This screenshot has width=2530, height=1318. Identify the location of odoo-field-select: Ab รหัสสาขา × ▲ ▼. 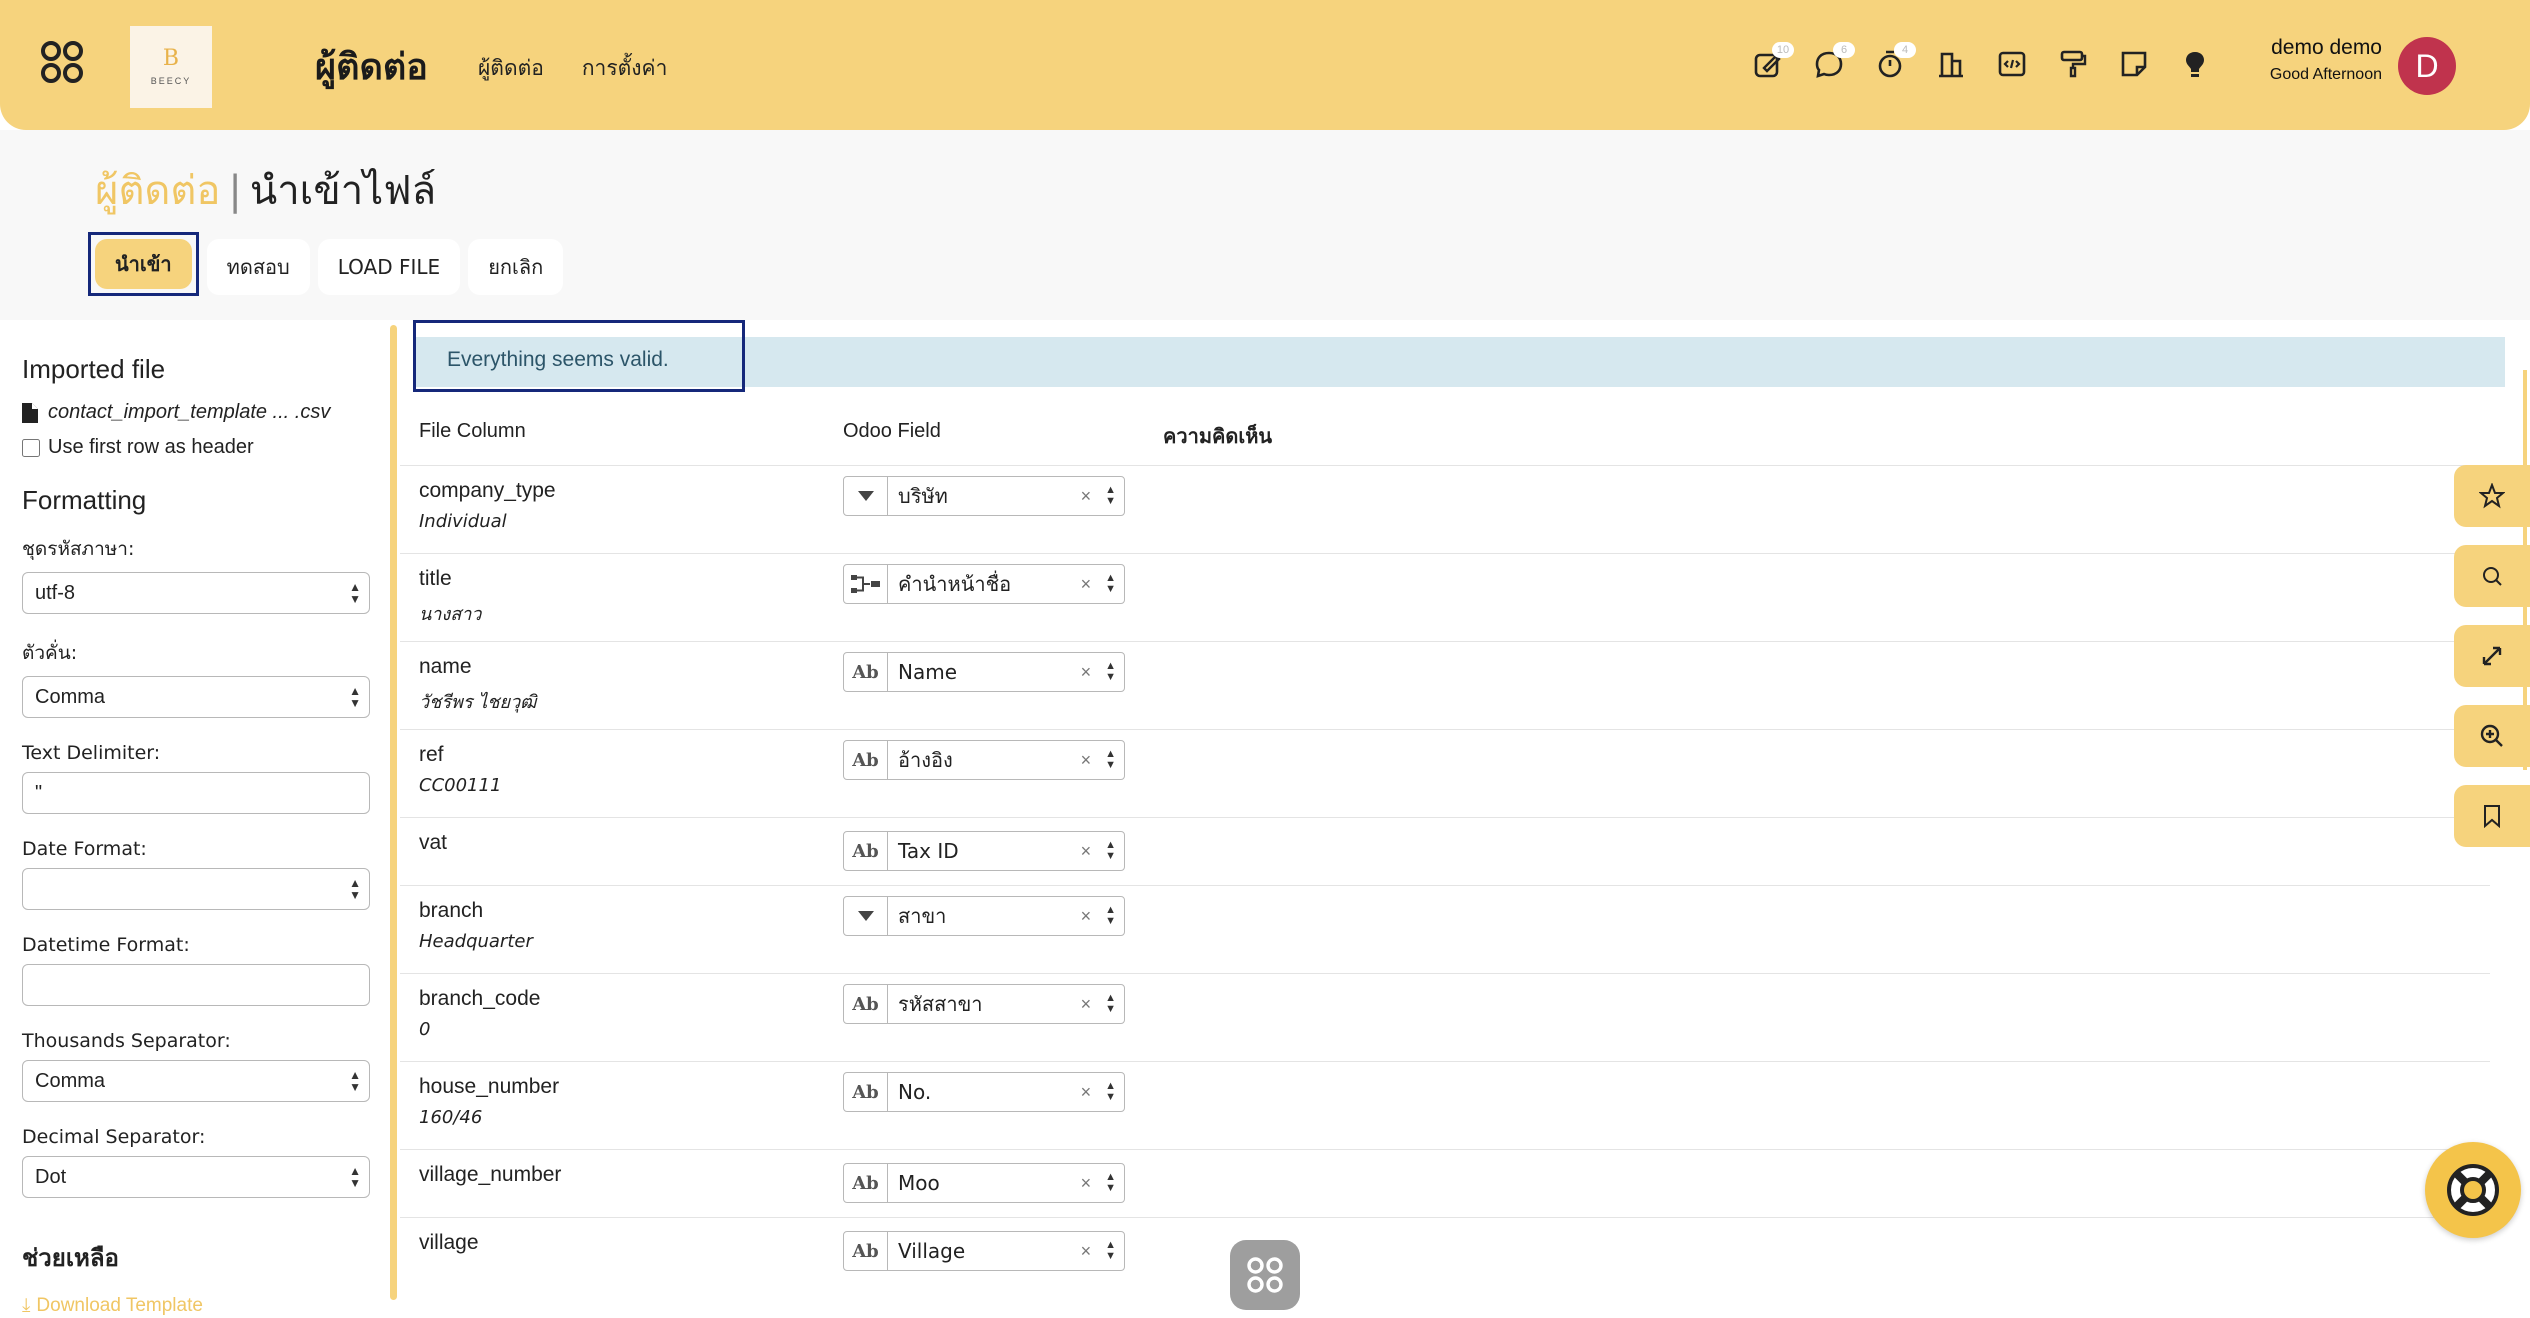
(984, 1004).